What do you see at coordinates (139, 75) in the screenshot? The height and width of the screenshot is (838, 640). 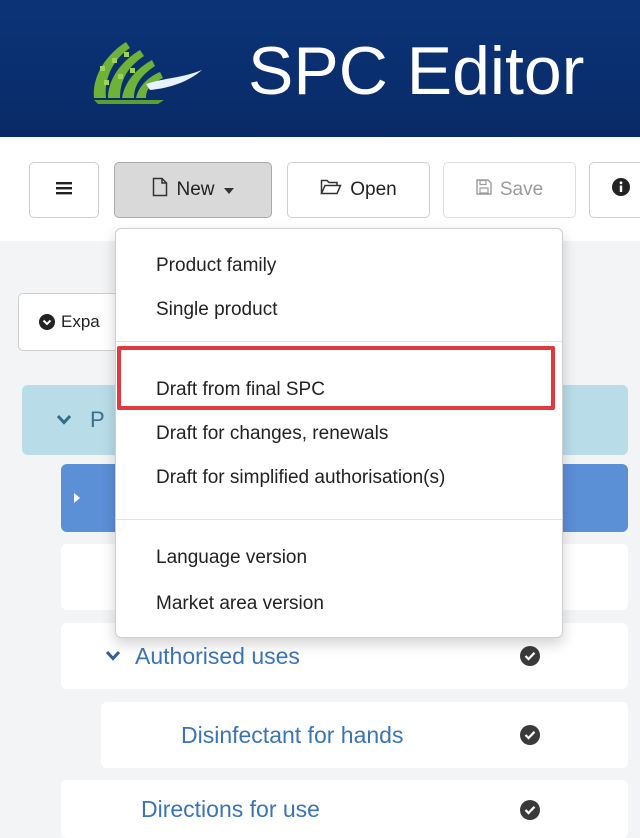 I see `spc-logo-icon` at bounding box center [139, 75].